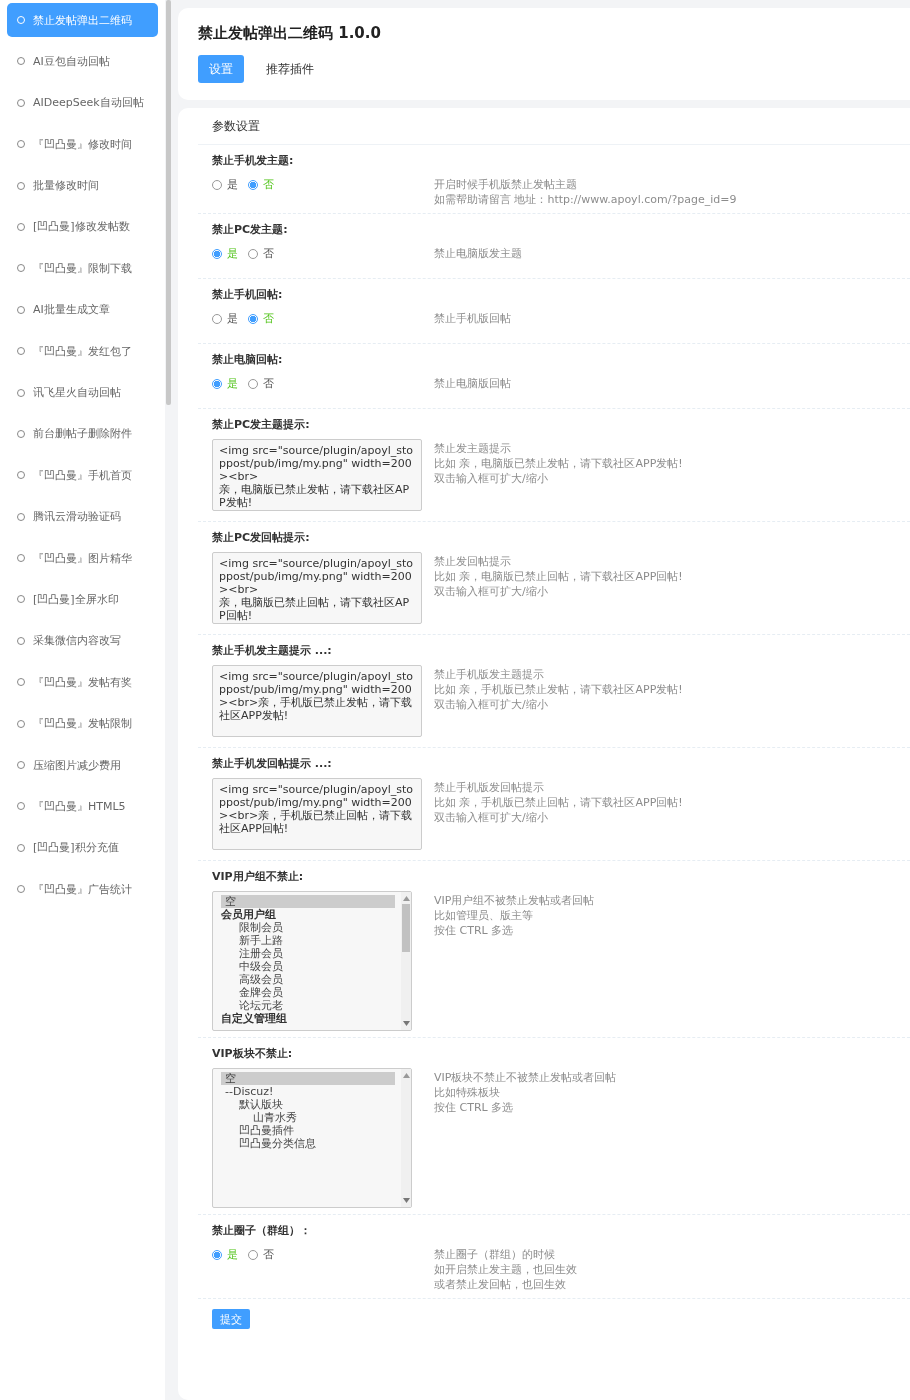 The height and width of the screenshot is (1400, 910). Describe the element at coordinates (317, 814) in the screenshot. I see `text-area: <img src="source/plugin/apoyl_stoppost/pub/img/my.png" width=200><br>亲，手机版已禁止回帖，请下载社区APP回帖!` at that location.